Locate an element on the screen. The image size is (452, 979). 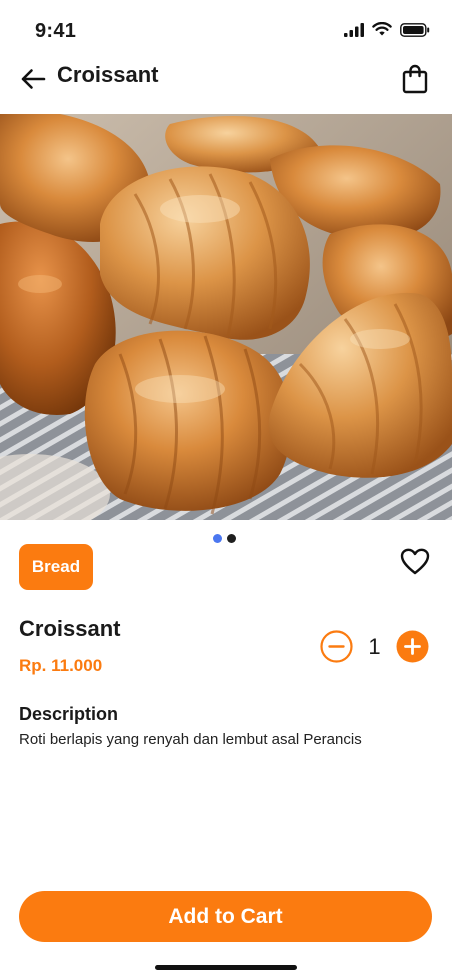
quantity-value: 1 is located at coordinates (374, 646).